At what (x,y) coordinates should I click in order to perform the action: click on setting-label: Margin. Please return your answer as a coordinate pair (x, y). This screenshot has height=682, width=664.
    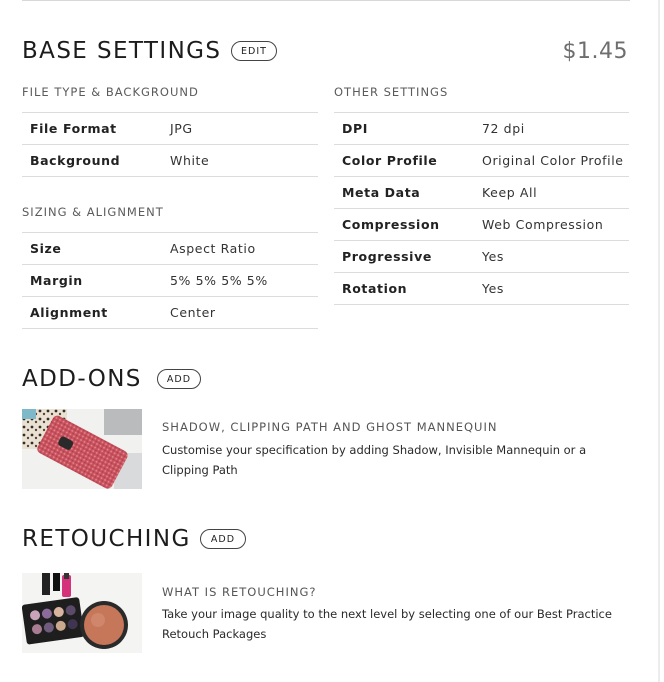
    Looking at the image, I should click on (56, 280).